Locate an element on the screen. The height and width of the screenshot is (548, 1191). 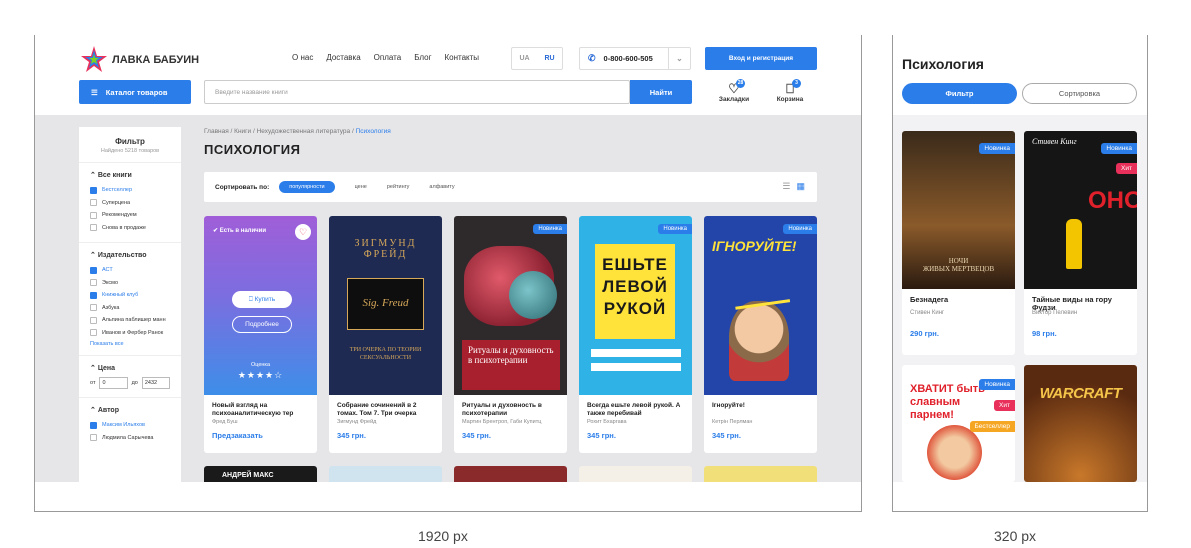
desktop-width-label: 1920 px is located at coordinates (443, 536).